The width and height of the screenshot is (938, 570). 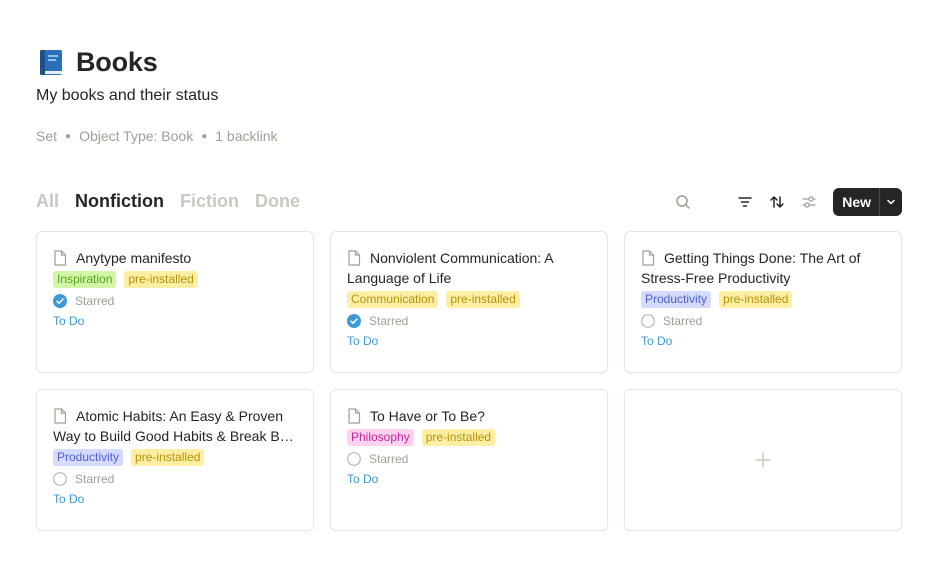 What do you see at coordinates (809, 202) in the screenshot?
I see `settings-sliders-icon` at bounding box center [809, 202].